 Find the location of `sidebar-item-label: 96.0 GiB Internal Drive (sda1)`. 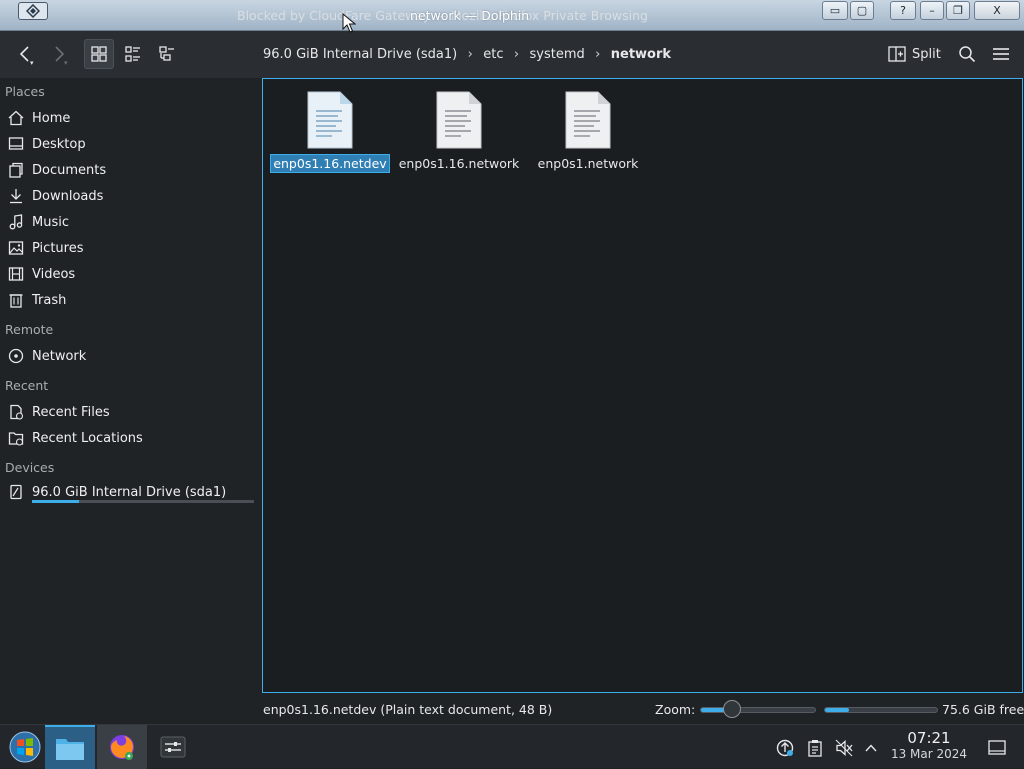

sidebar-item-label: 96.0 GiB Internal Drive (sda1) is located at coordinates (129, 492).